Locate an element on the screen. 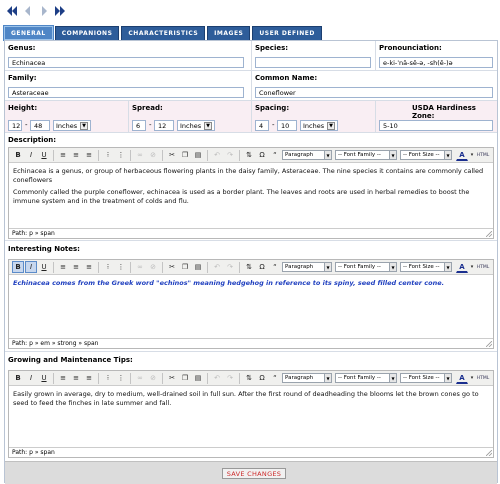 Image resolution: width=500 pixels, height=484 pixels. tab-companions: COMPANIONS is located at coordinates (87, 33).